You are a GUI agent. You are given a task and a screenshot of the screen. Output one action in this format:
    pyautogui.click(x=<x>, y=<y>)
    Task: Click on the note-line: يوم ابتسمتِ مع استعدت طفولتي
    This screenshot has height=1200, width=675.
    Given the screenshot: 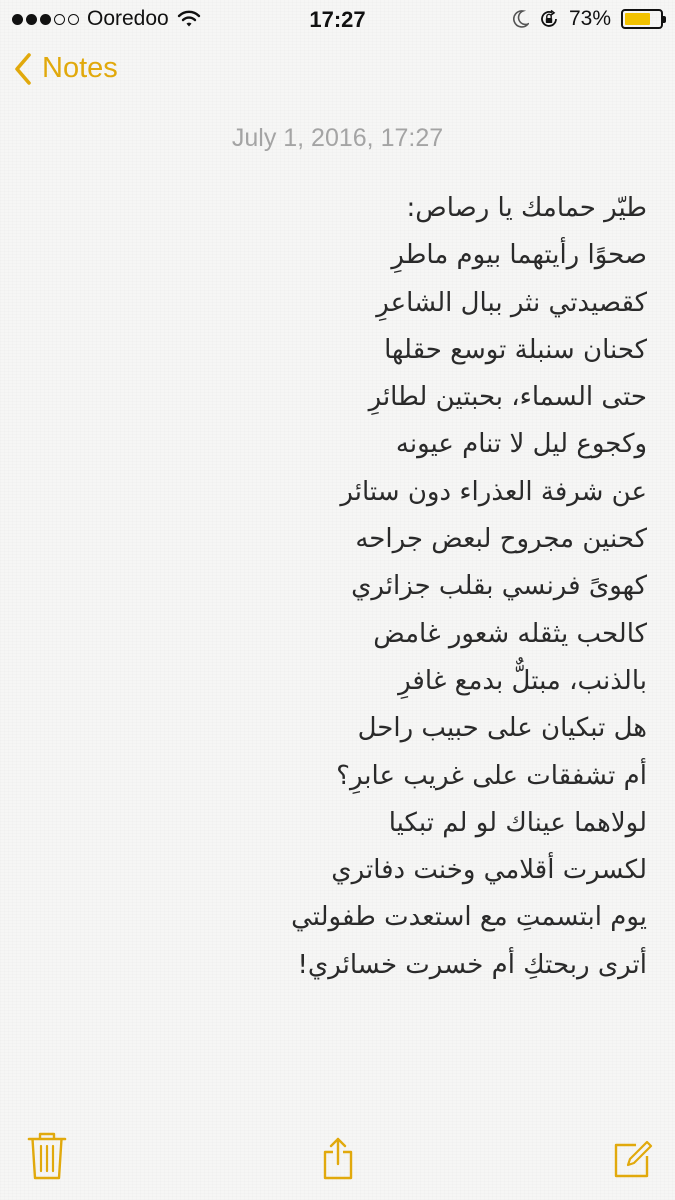 What is the action you would take?
    pyautogui.click(x=469, y=917)
    